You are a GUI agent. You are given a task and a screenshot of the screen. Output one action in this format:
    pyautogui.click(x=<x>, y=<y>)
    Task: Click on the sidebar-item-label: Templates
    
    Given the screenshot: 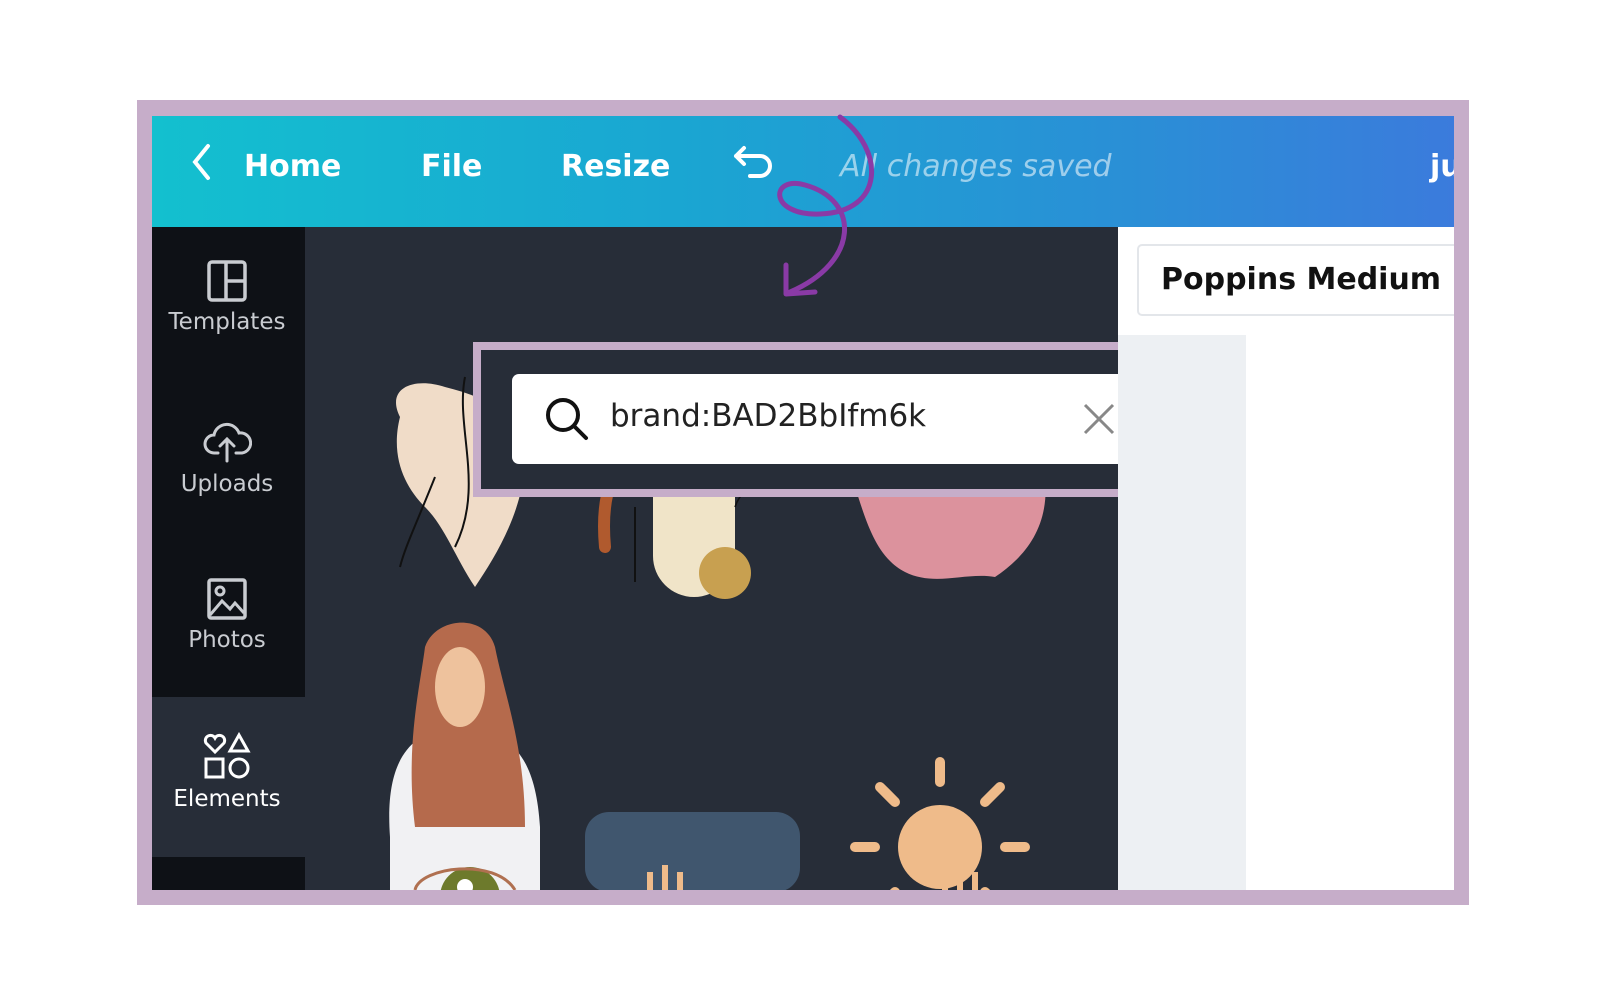 What is the action you would take?
    pyautogui.click(x=227, y=322)
    